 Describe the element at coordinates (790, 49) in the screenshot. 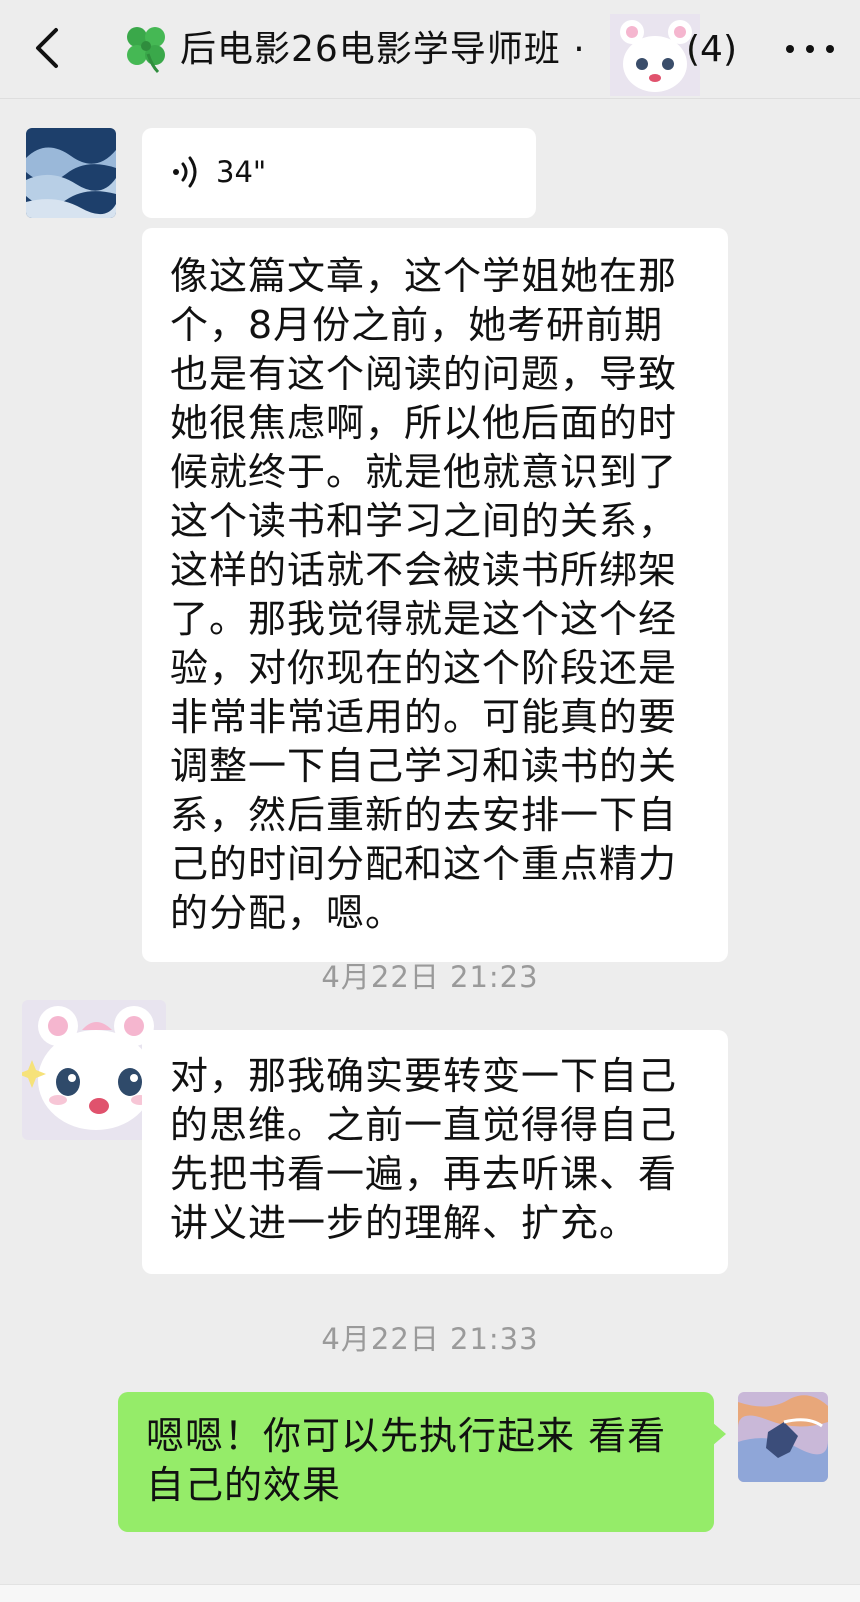

I see `more-dots-icon` at that location.